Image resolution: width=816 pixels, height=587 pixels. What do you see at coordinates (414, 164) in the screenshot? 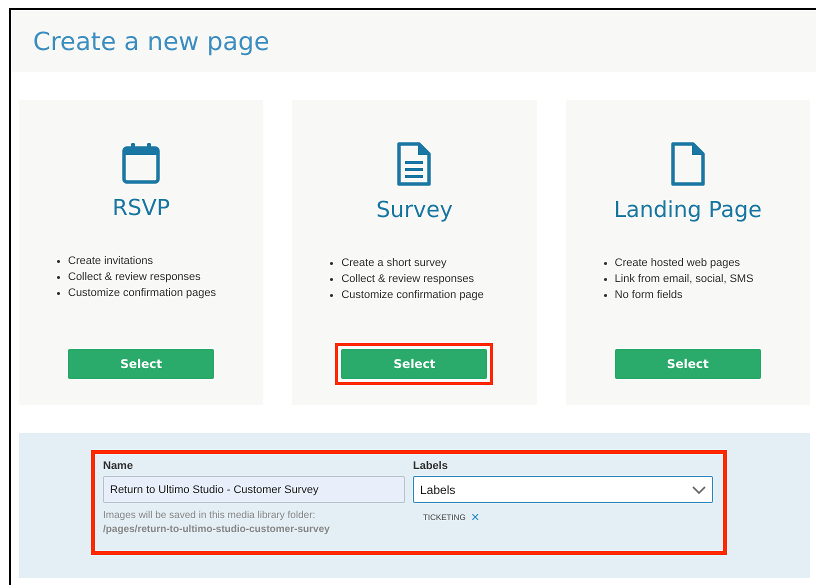
I see `document-icon` at bounding box center [414, 164].